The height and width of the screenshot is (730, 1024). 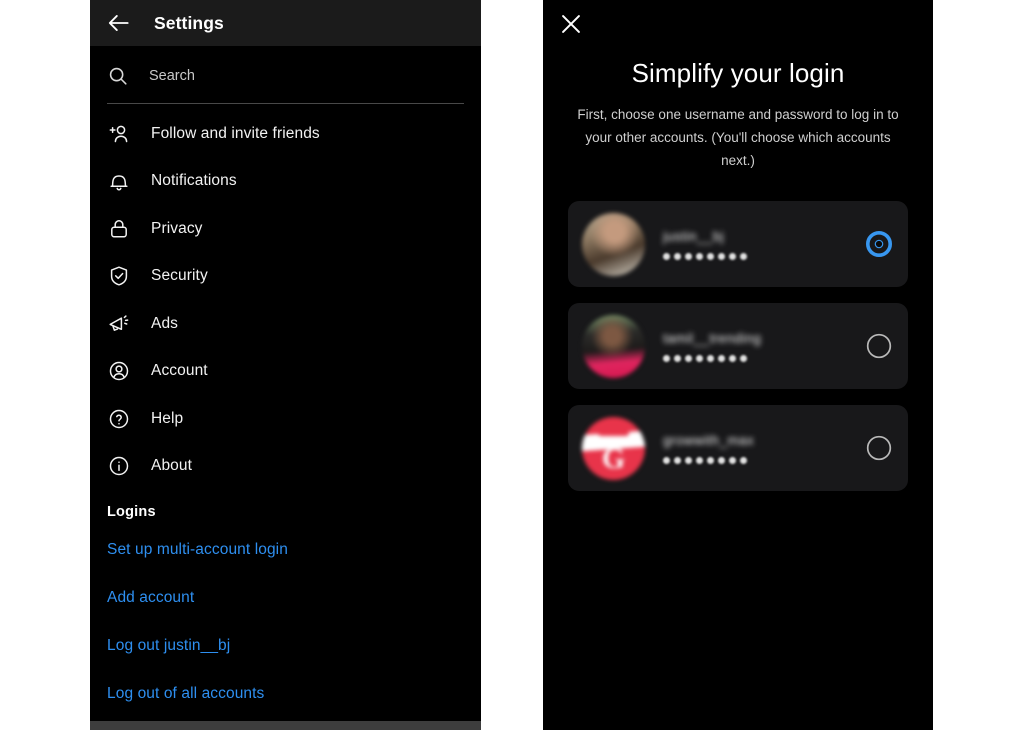 I want to click on menu-item-label: About, so click(x=172, y=466).